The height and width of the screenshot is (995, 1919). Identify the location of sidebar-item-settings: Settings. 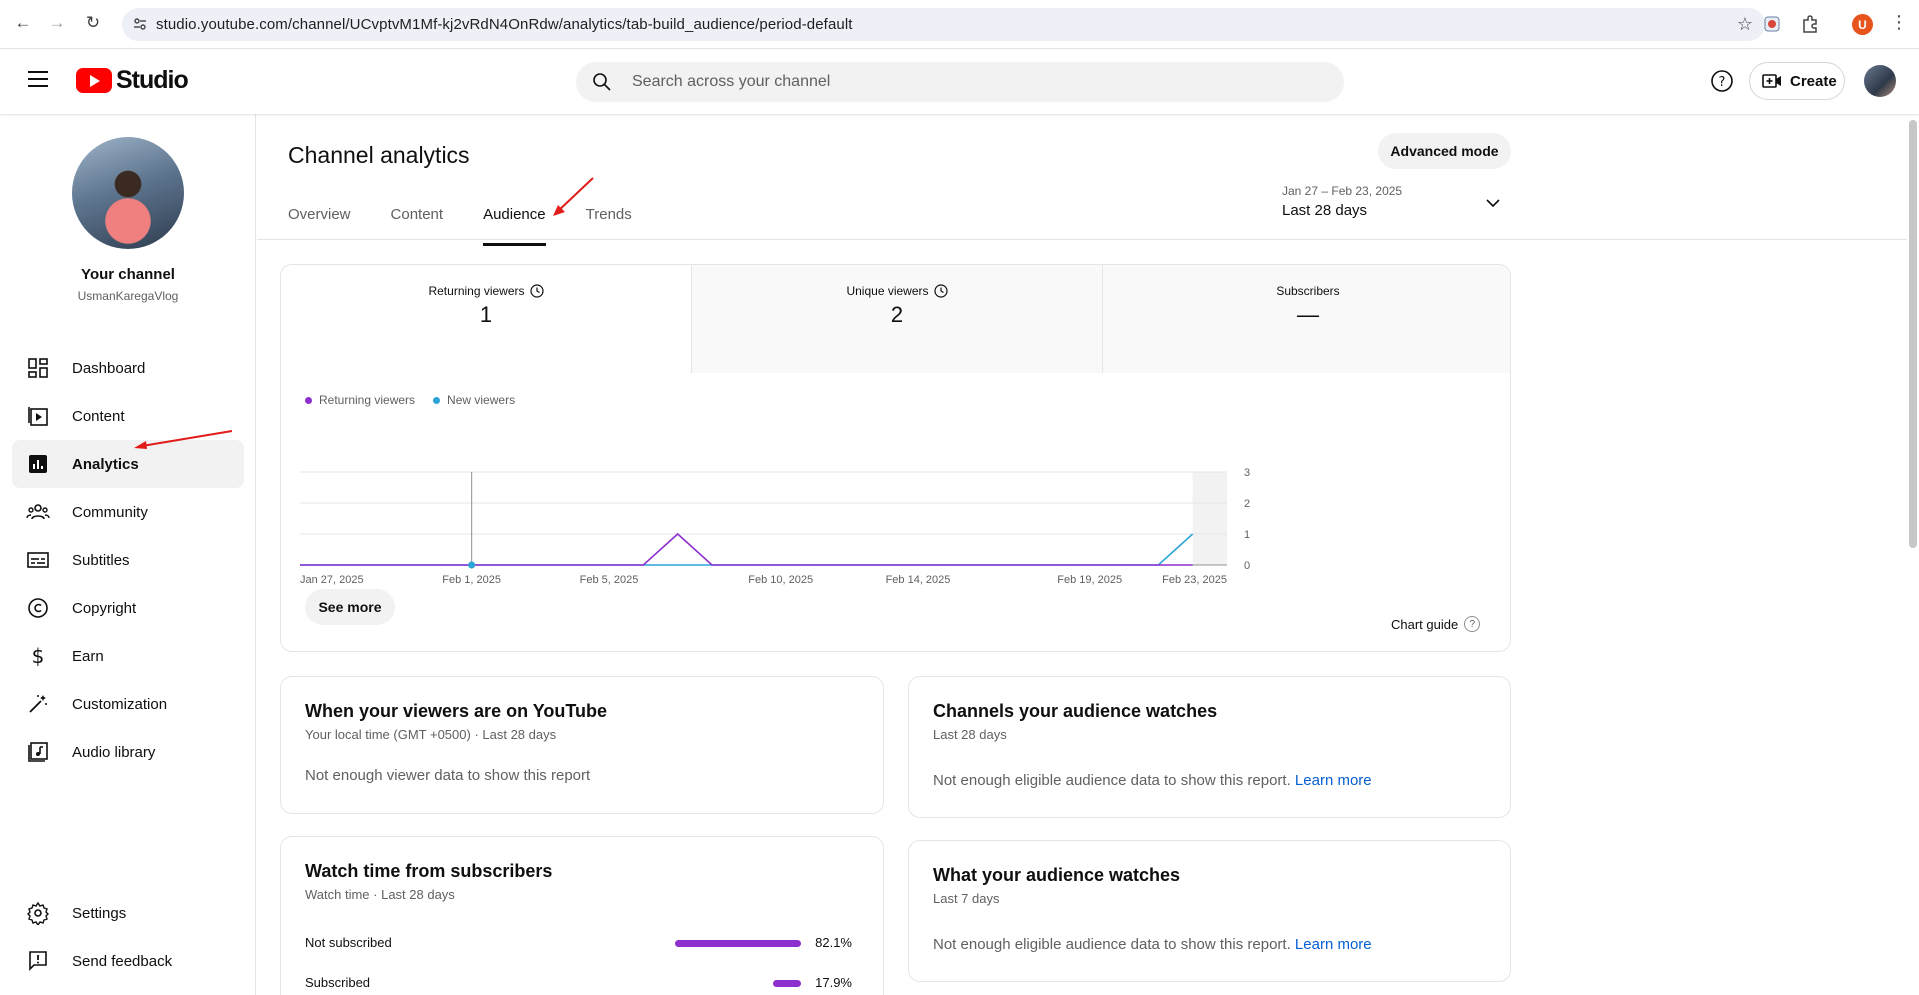
(128, 913).